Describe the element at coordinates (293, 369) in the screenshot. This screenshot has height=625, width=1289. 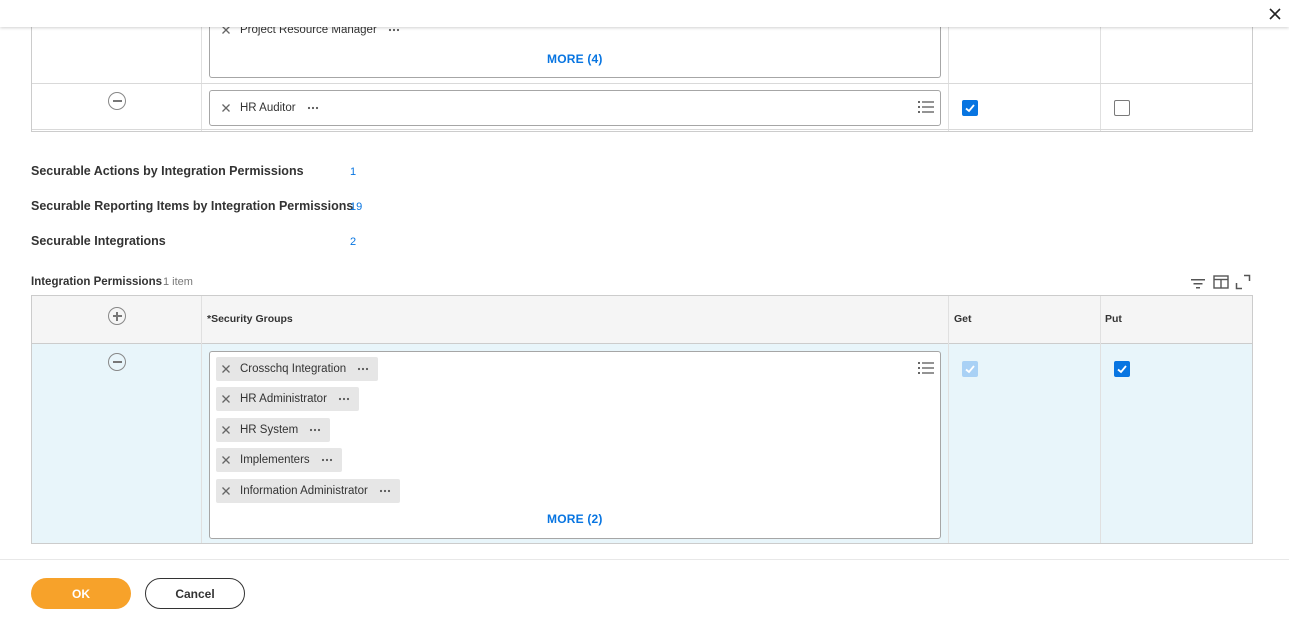
I see `pill-label: Crosschq Integration` at that location.